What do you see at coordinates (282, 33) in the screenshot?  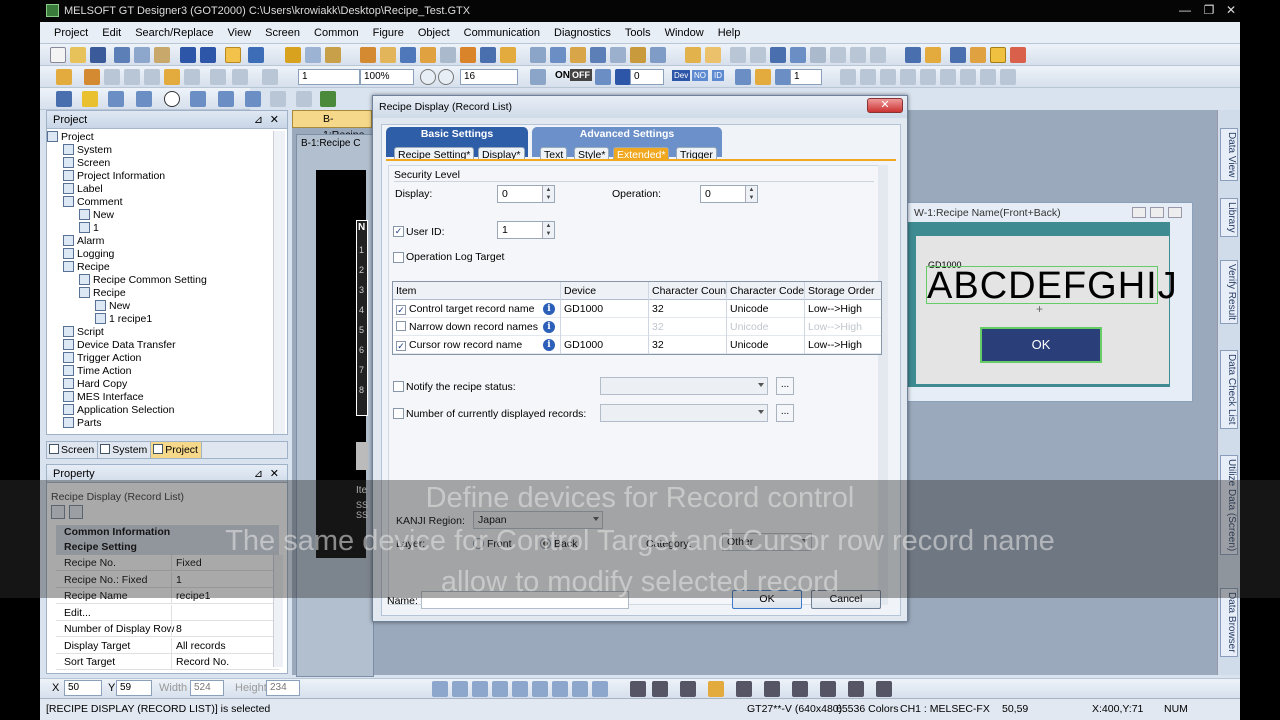 I see `menu-screen: Screen` at bounding box center [282, 33].